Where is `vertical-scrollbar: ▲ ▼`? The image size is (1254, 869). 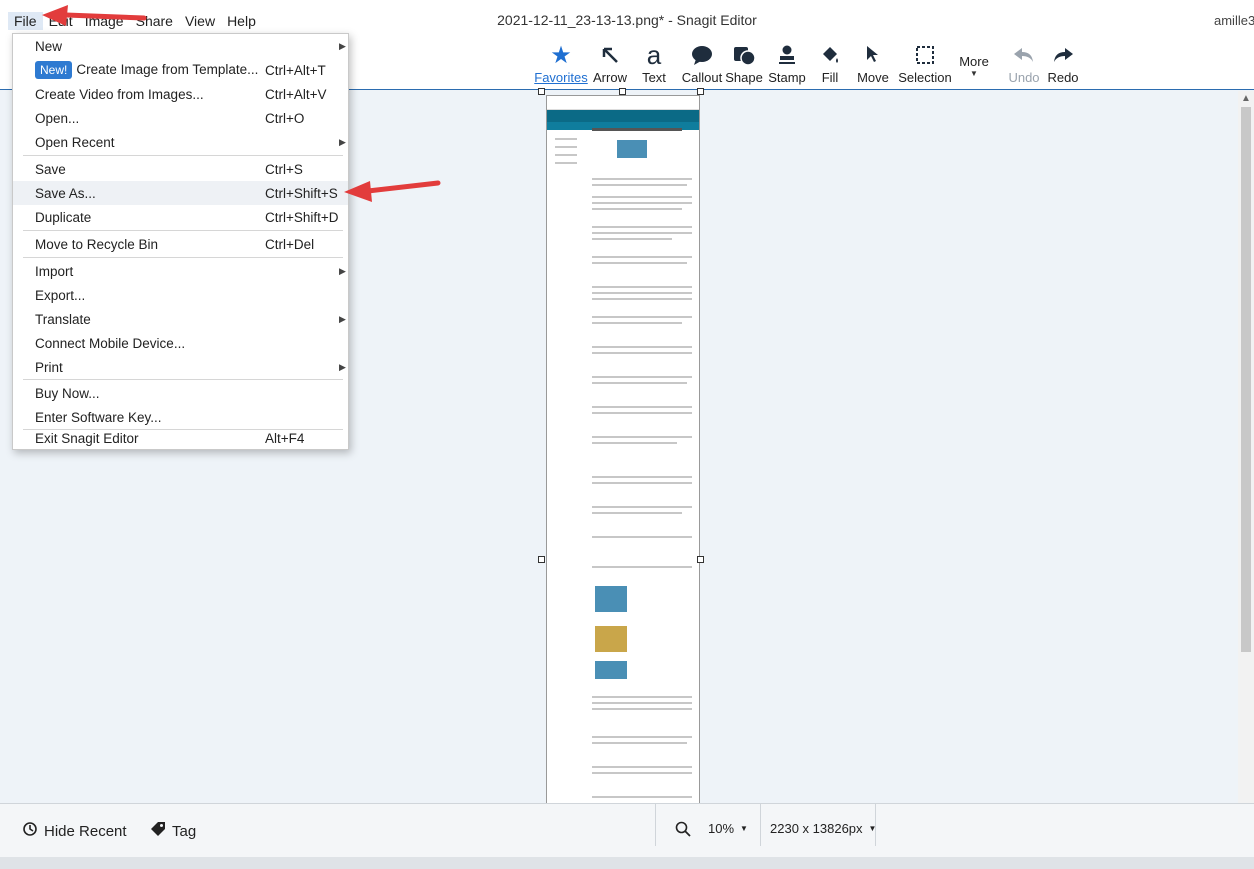 vertical-scrollbar: ▲ ▼ is located at coordinates (1246, 456).